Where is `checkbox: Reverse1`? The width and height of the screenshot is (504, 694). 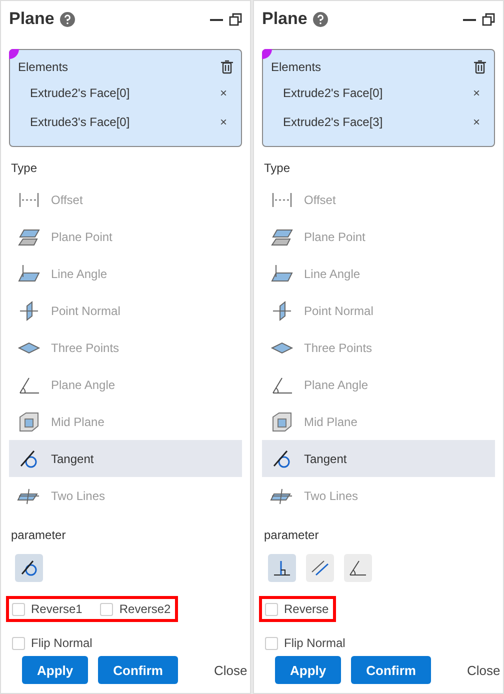 checkbox: Reverse1 is located at coordinates (47, 609).